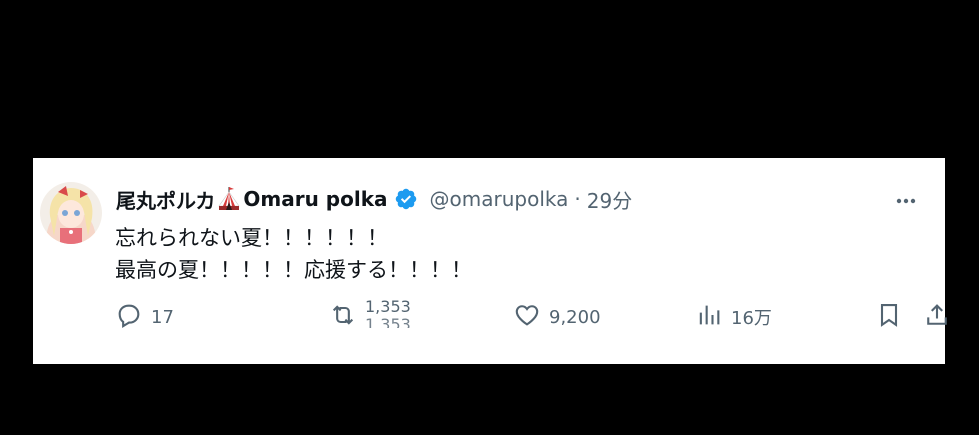 The width and height of the screenshot is (979, 435). Describe the element at coordinates (751, 318) in the screenshot. I see `views-count: 16万` at that location.